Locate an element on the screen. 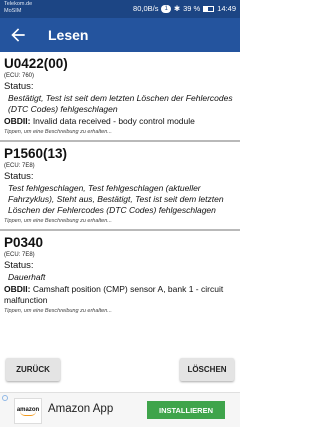 This screenshot has width=320, height=427. back-arrow-icon is located at coordinates (18, 35).